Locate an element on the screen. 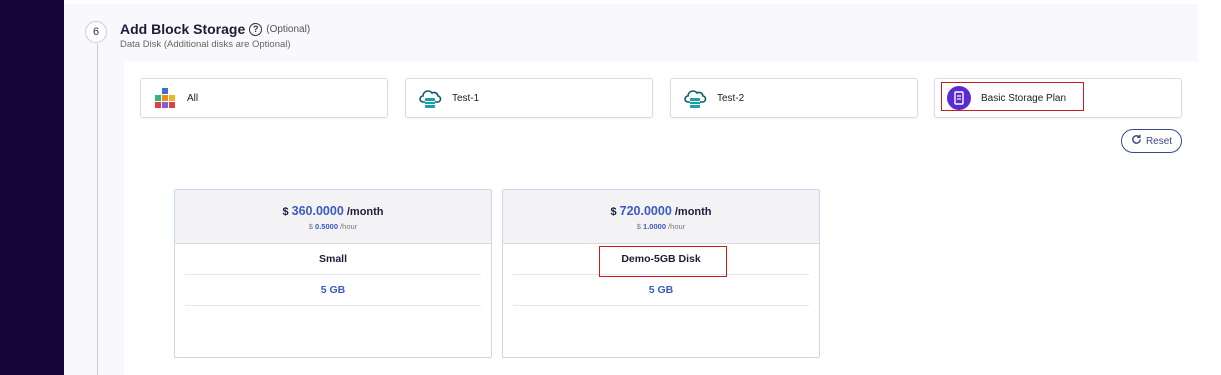  monthly-price: $ 360.0000 /month is located at coordinates (333, 204).